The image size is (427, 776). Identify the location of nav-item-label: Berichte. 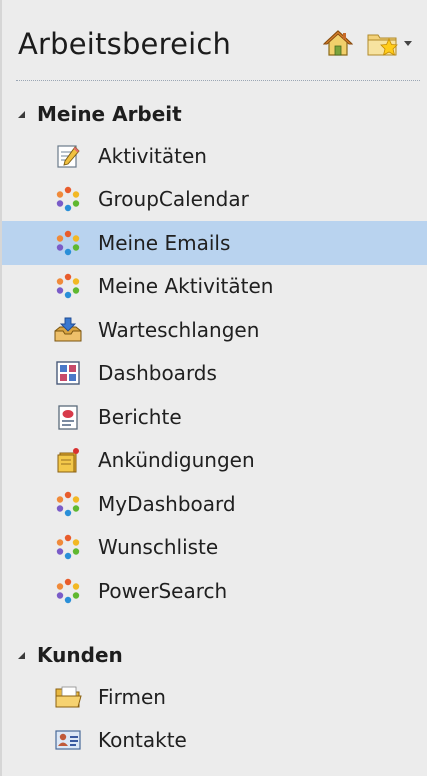
(140, 416).